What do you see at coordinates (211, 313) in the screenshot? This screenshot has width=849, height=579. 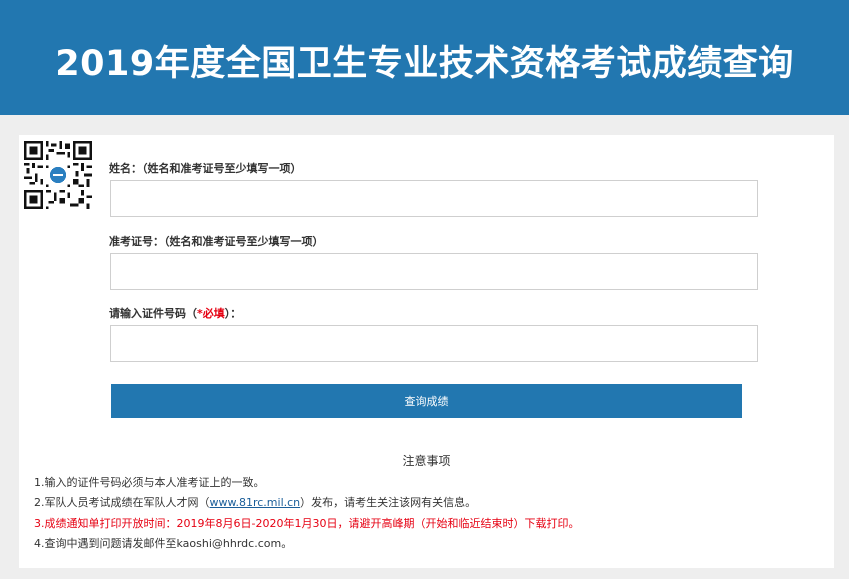 I see `required-marker: *必填` at bounding box center [211, 313].